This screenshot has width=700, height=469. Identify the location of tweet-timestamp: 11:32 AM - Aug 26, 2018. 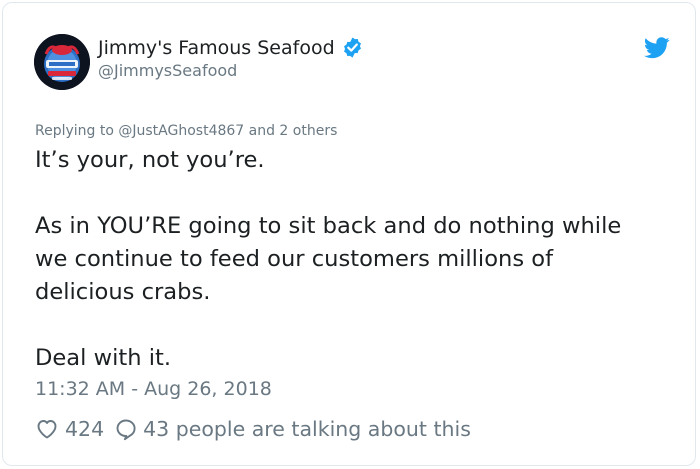
(153, 389).